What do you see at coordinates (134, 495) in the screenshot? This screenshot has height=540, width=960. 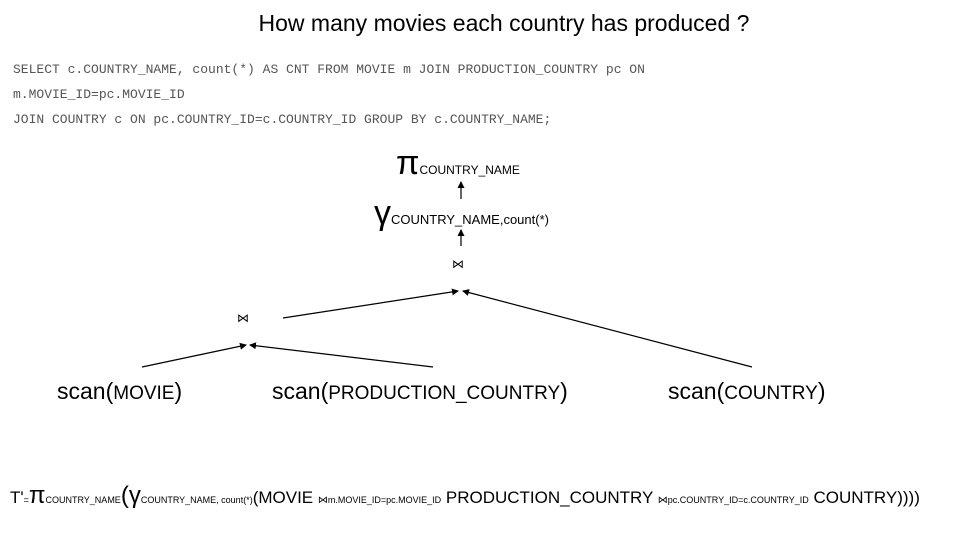 I see `formula-gamma: γ` at bounding box center [134, 495].